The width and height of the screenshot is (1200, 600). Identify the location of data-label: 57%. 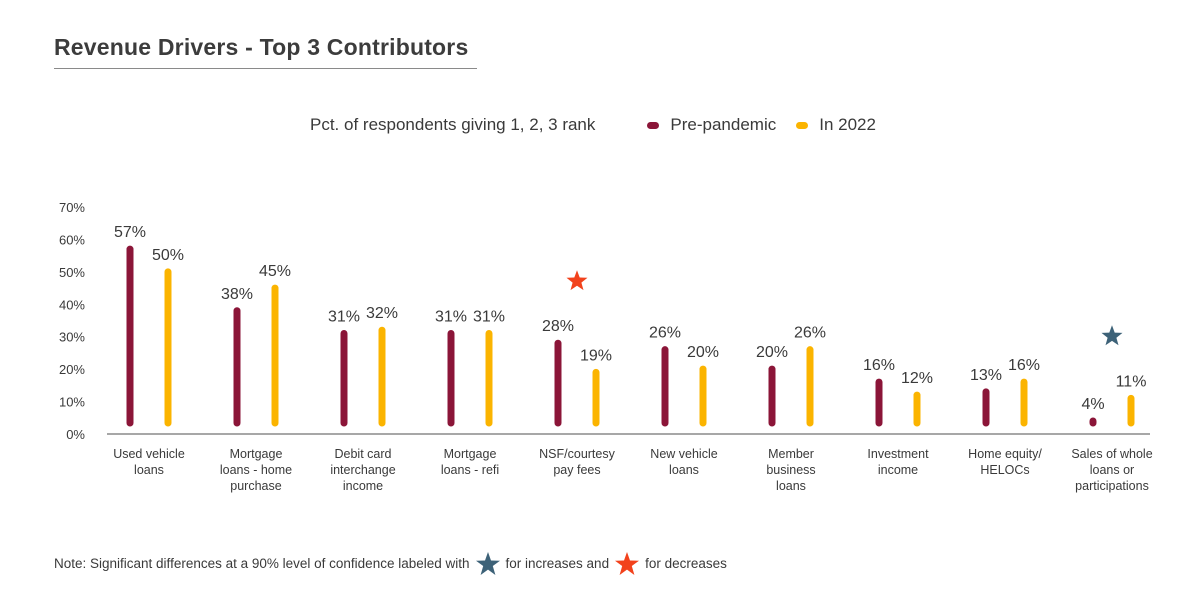
(130, 232).